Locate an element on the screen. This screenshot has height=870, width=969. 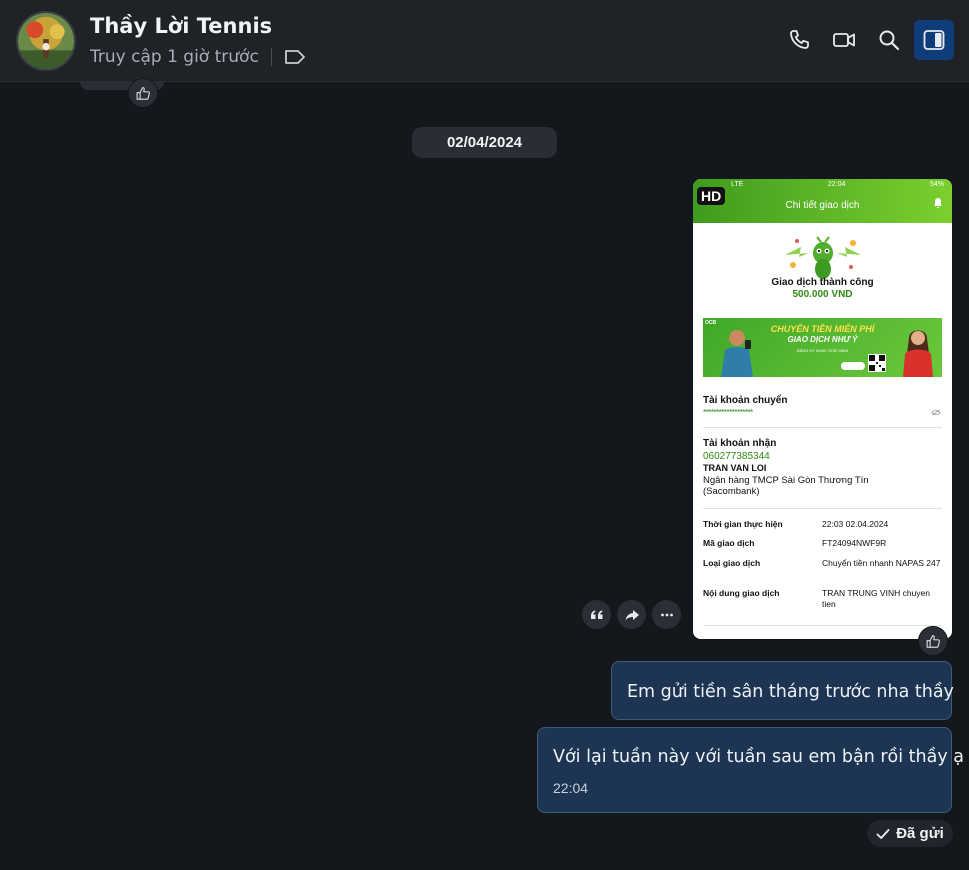
sender-account-label: Tài khoản chuyển is located at coordinates (745, 400).